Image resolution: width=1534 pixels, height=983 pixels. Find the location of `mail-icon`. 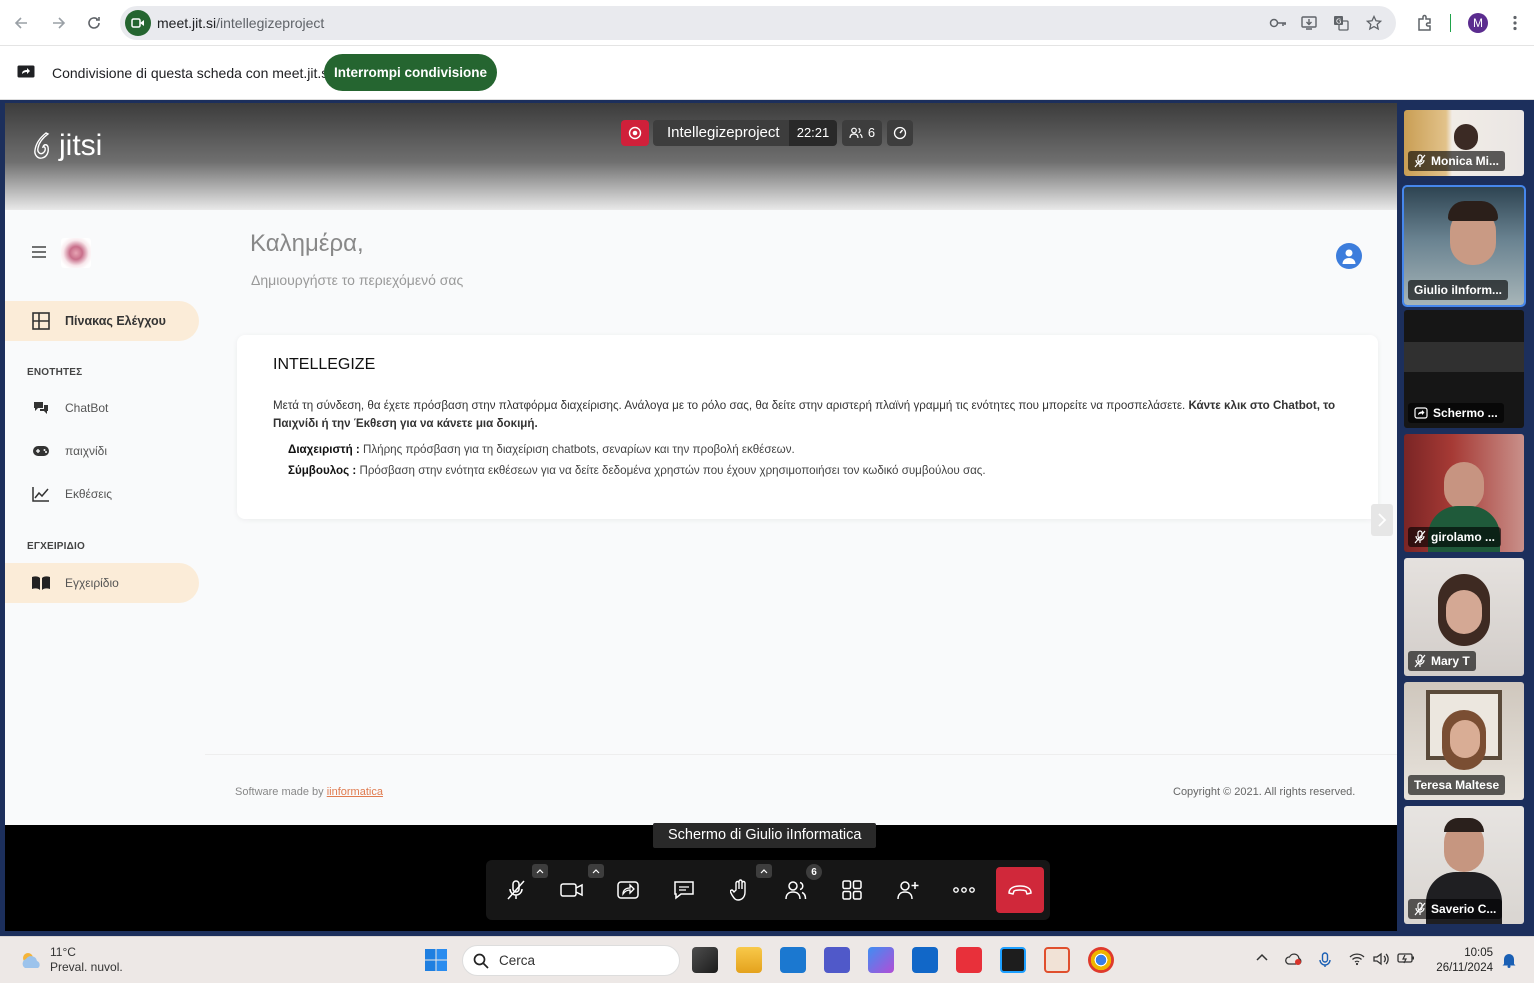

mail-icon is located at coordinates (793, 960).